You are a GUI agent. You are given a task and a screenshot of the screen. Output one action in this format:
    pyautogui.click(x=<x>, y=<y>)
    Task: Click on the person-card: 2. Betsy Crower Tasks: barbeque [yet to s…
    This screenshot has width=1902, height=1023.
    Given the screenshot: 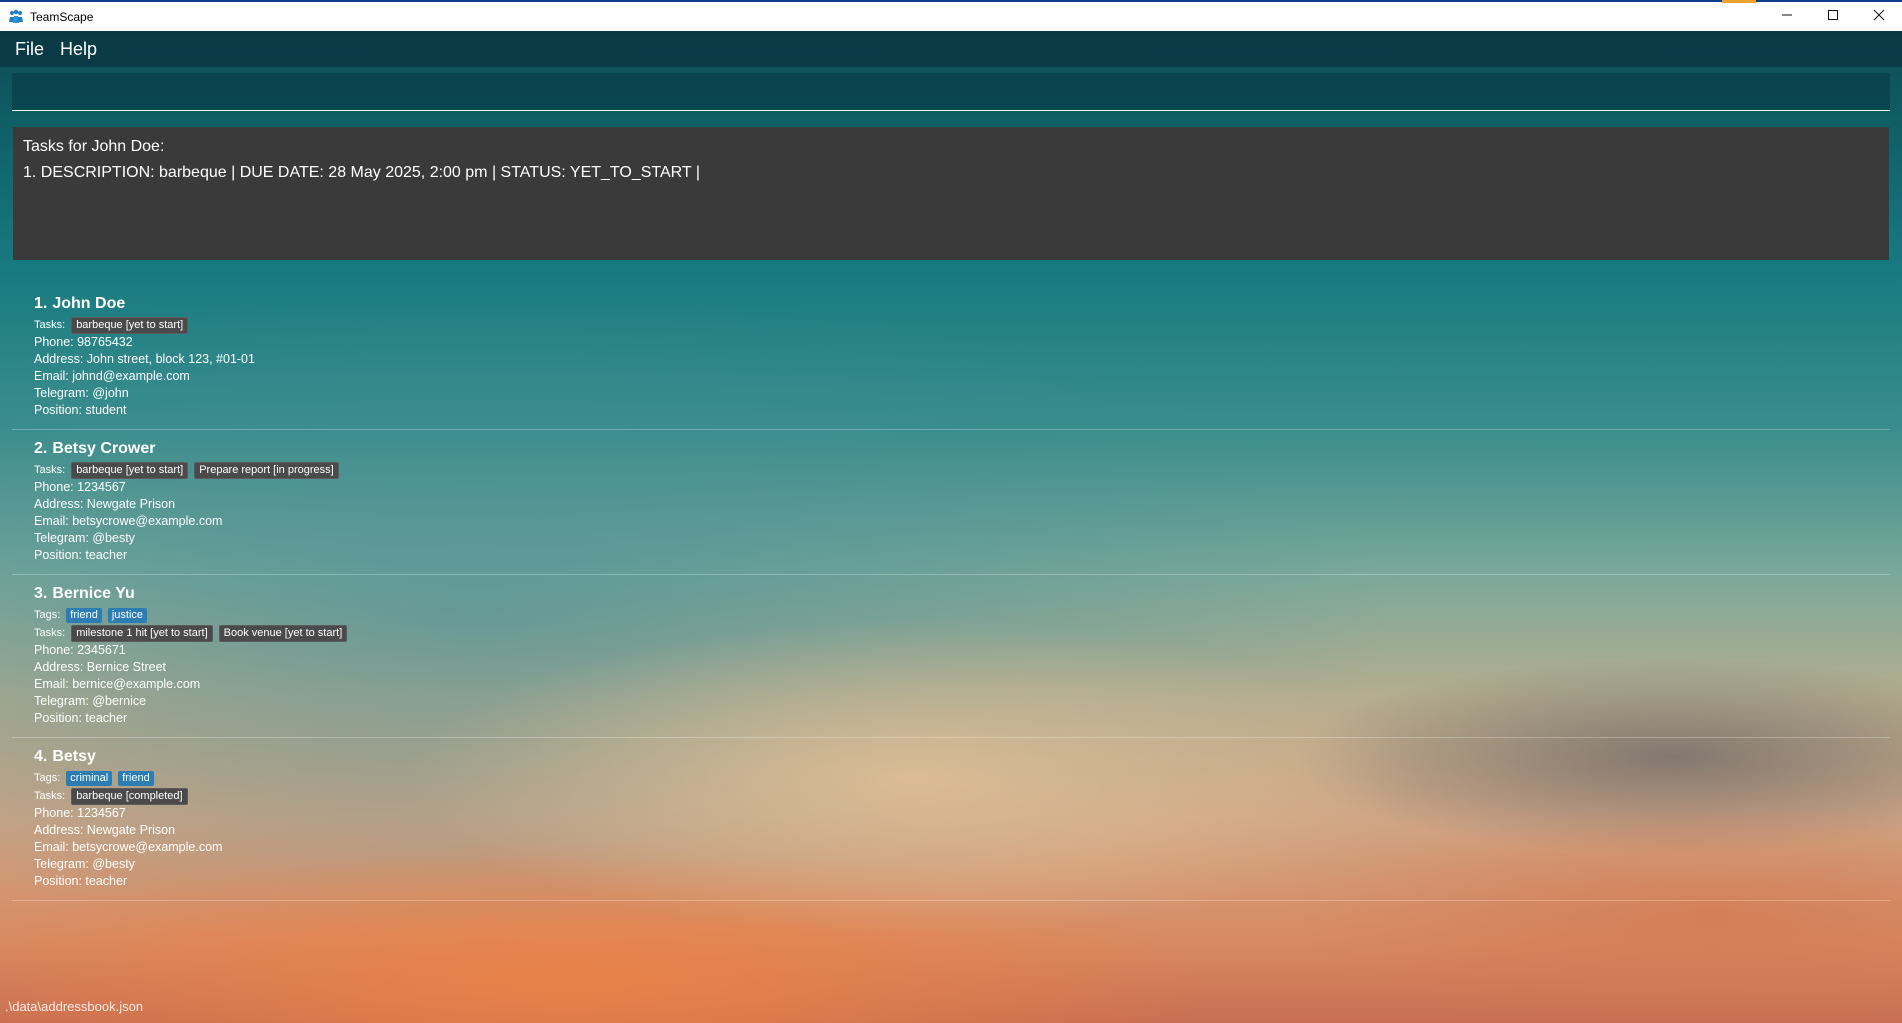 What is the action you would take?
    pyautogui.click(x=951, y=502)
    